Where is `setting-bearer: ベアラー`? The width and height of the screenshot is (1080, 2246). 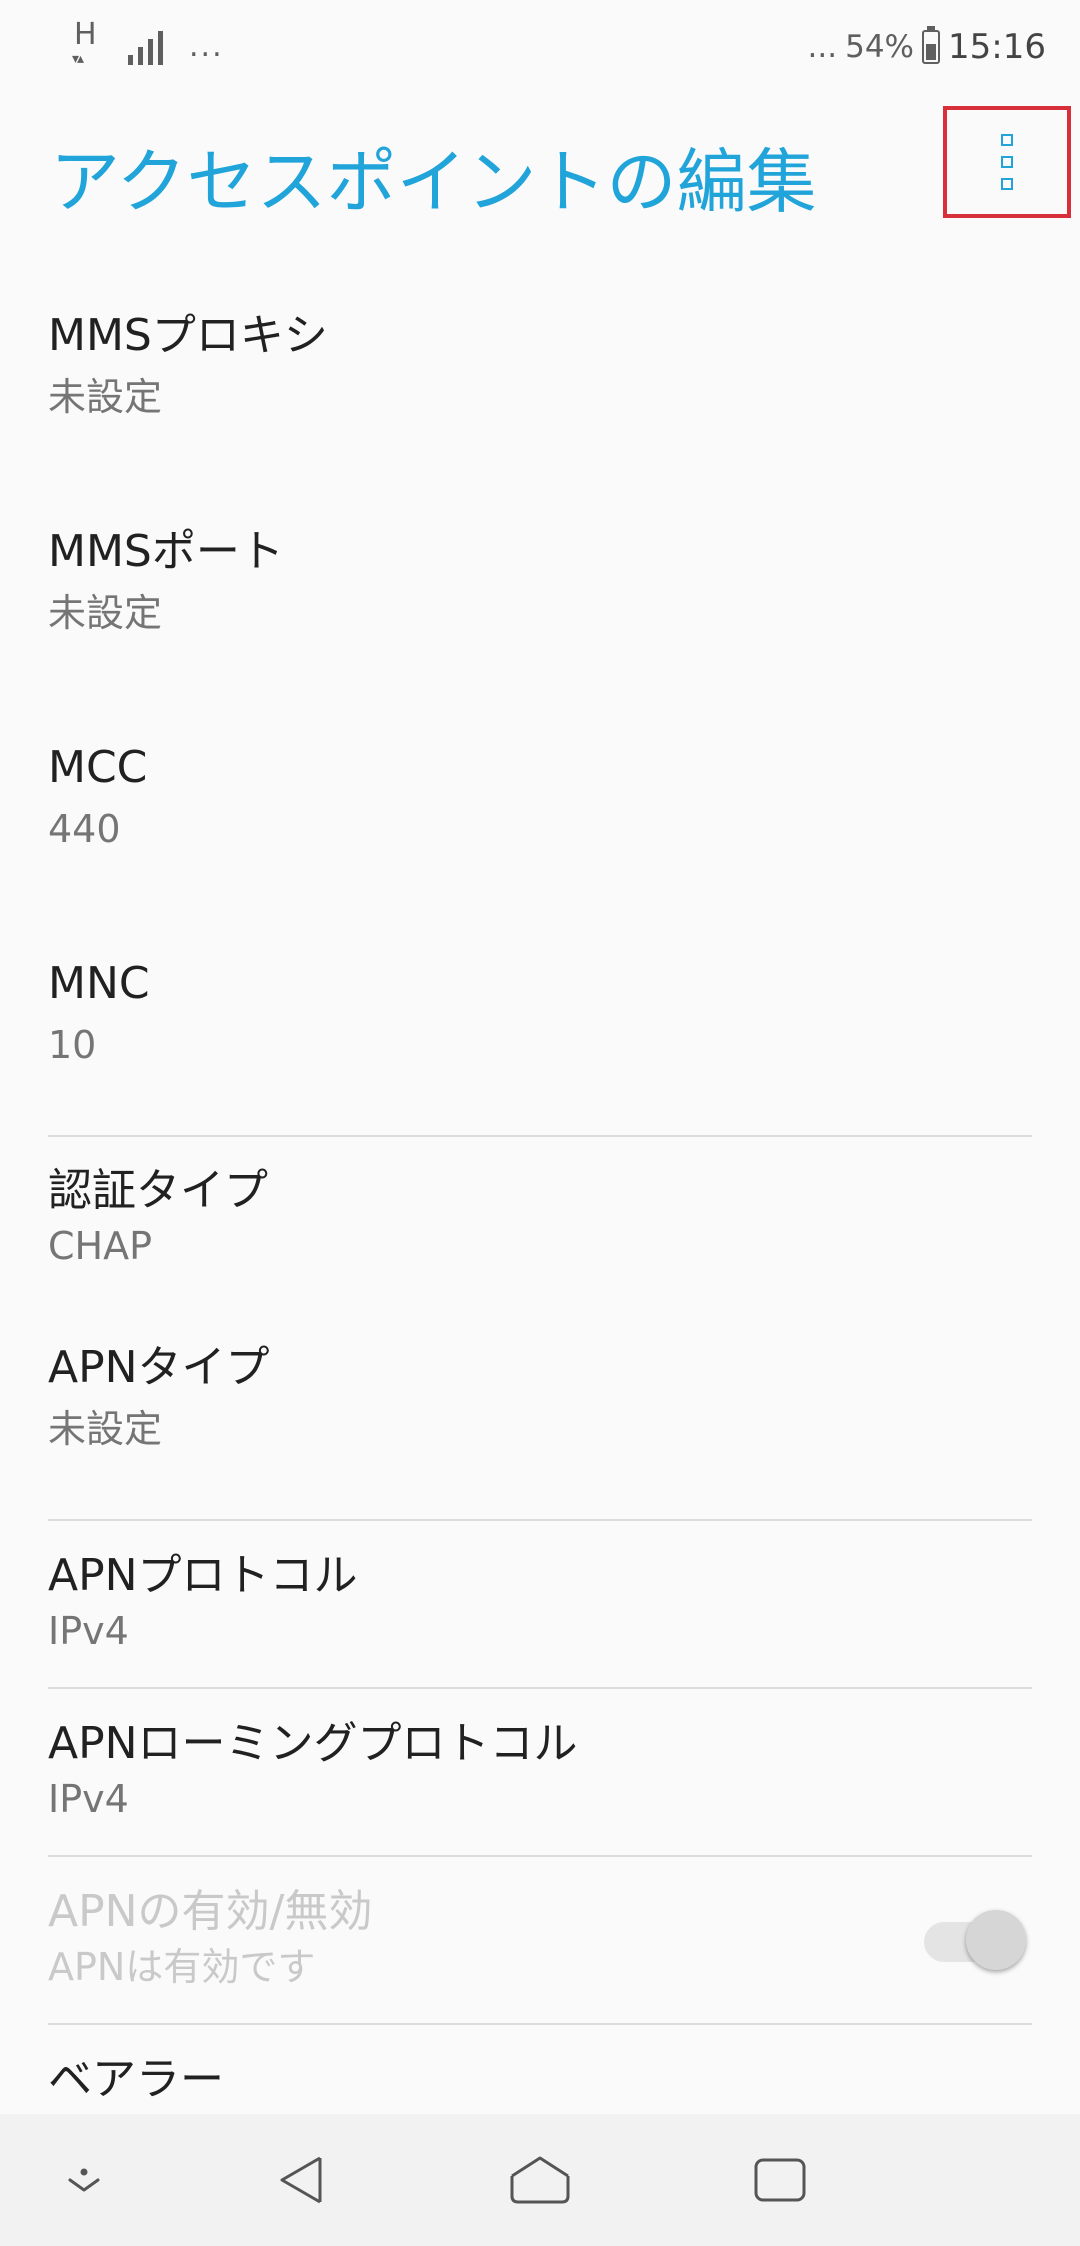
setting-bearer: ベアラー is located at coordinates (540, 2080).